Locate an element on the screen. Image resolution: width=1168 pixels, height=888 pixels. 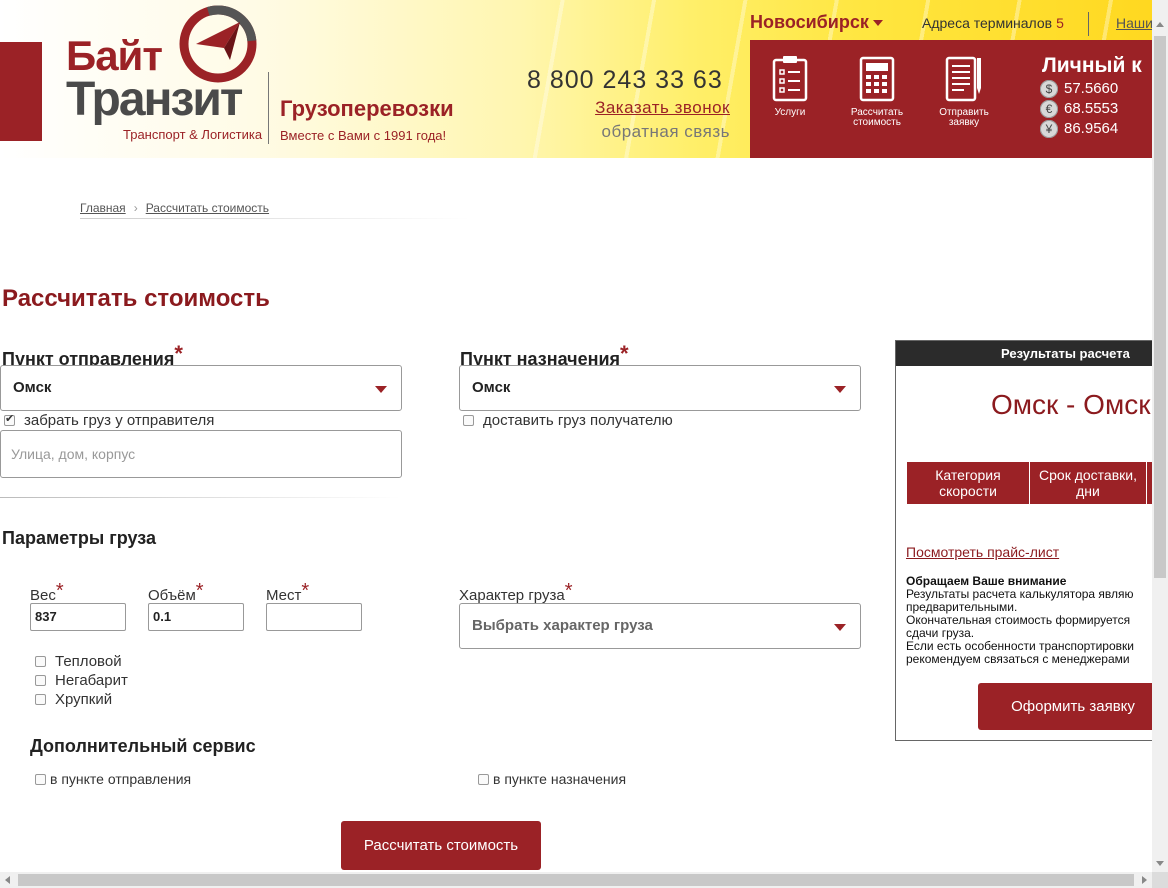
delivery-days-header: Срок доставки, дни is located at coordinates (1088, 483).